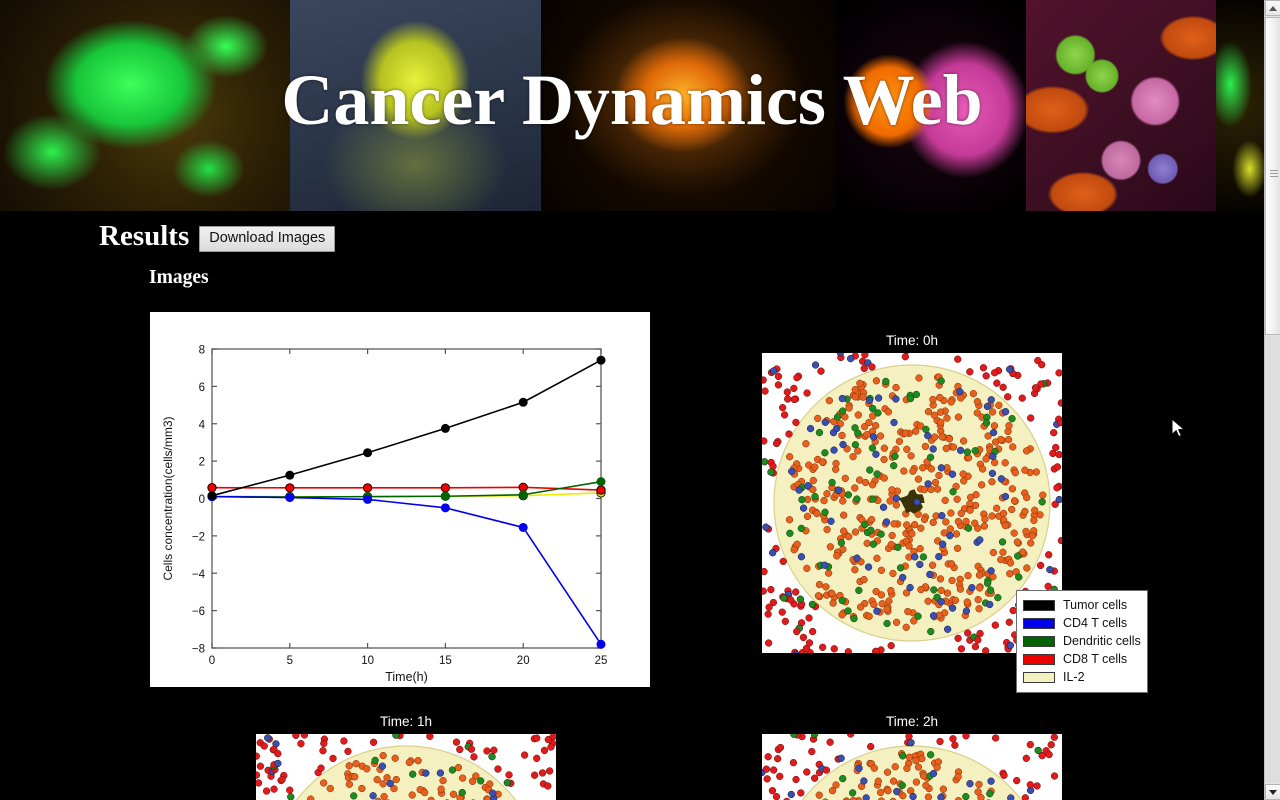 The height and width of the screenshot is (800, 1280). What do you see at coordinates (1272, 792) in the screenshot?
I see `scroll-down-button` at bounding box center [1272, 792].